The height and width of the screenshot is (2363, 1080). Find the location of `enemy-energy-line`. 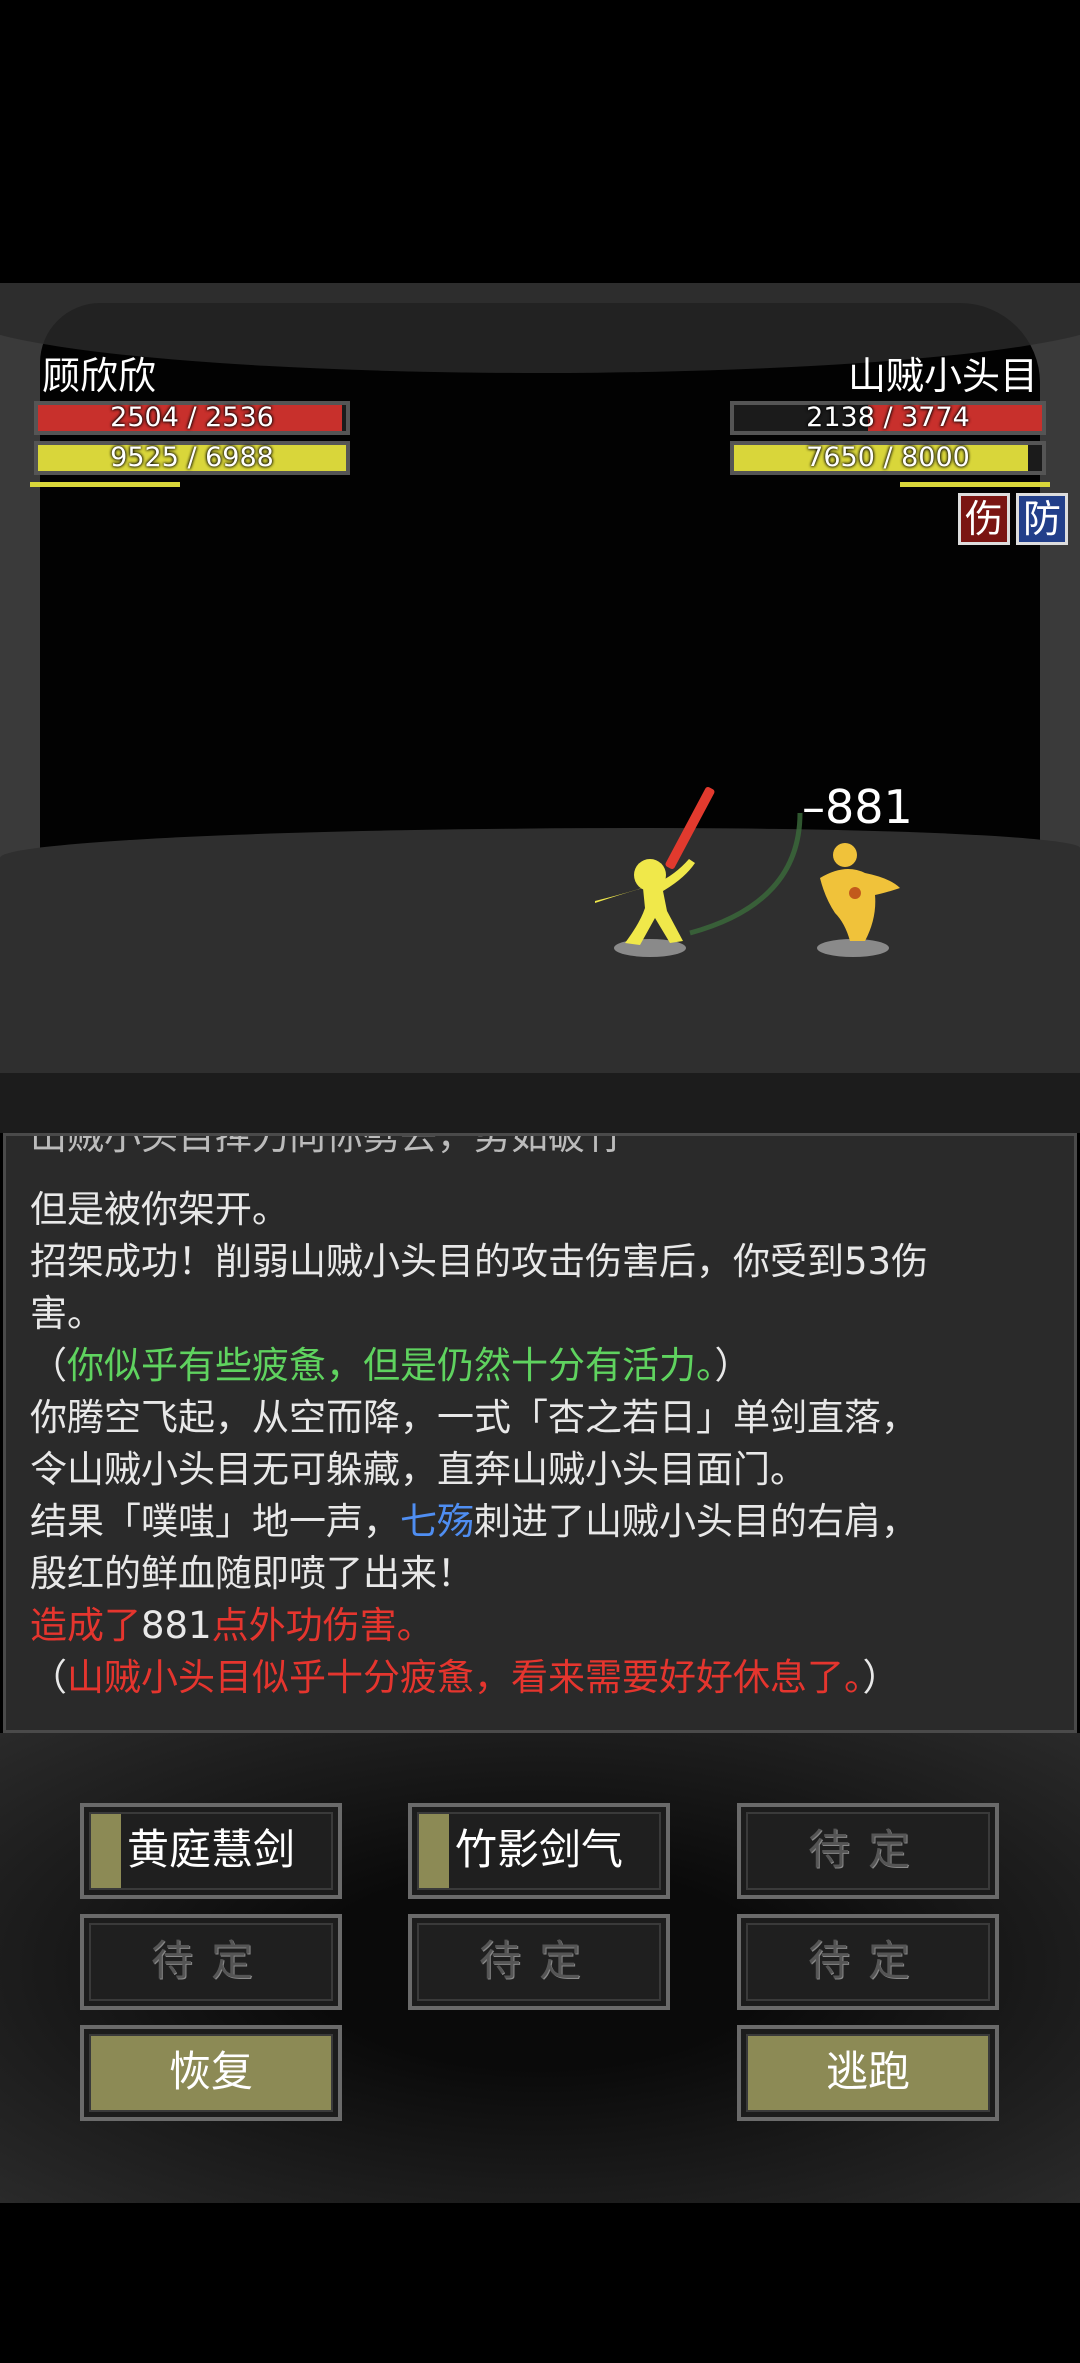

enemy-energy-line is located at coordinates (975, 484).